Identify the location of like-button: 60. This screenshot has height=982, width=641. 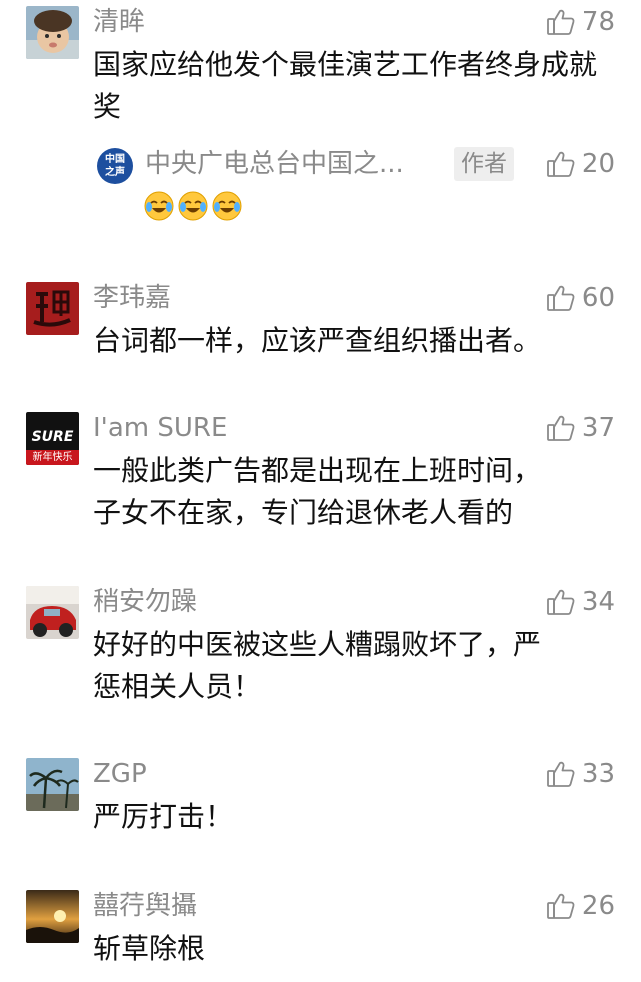
(580, 298).